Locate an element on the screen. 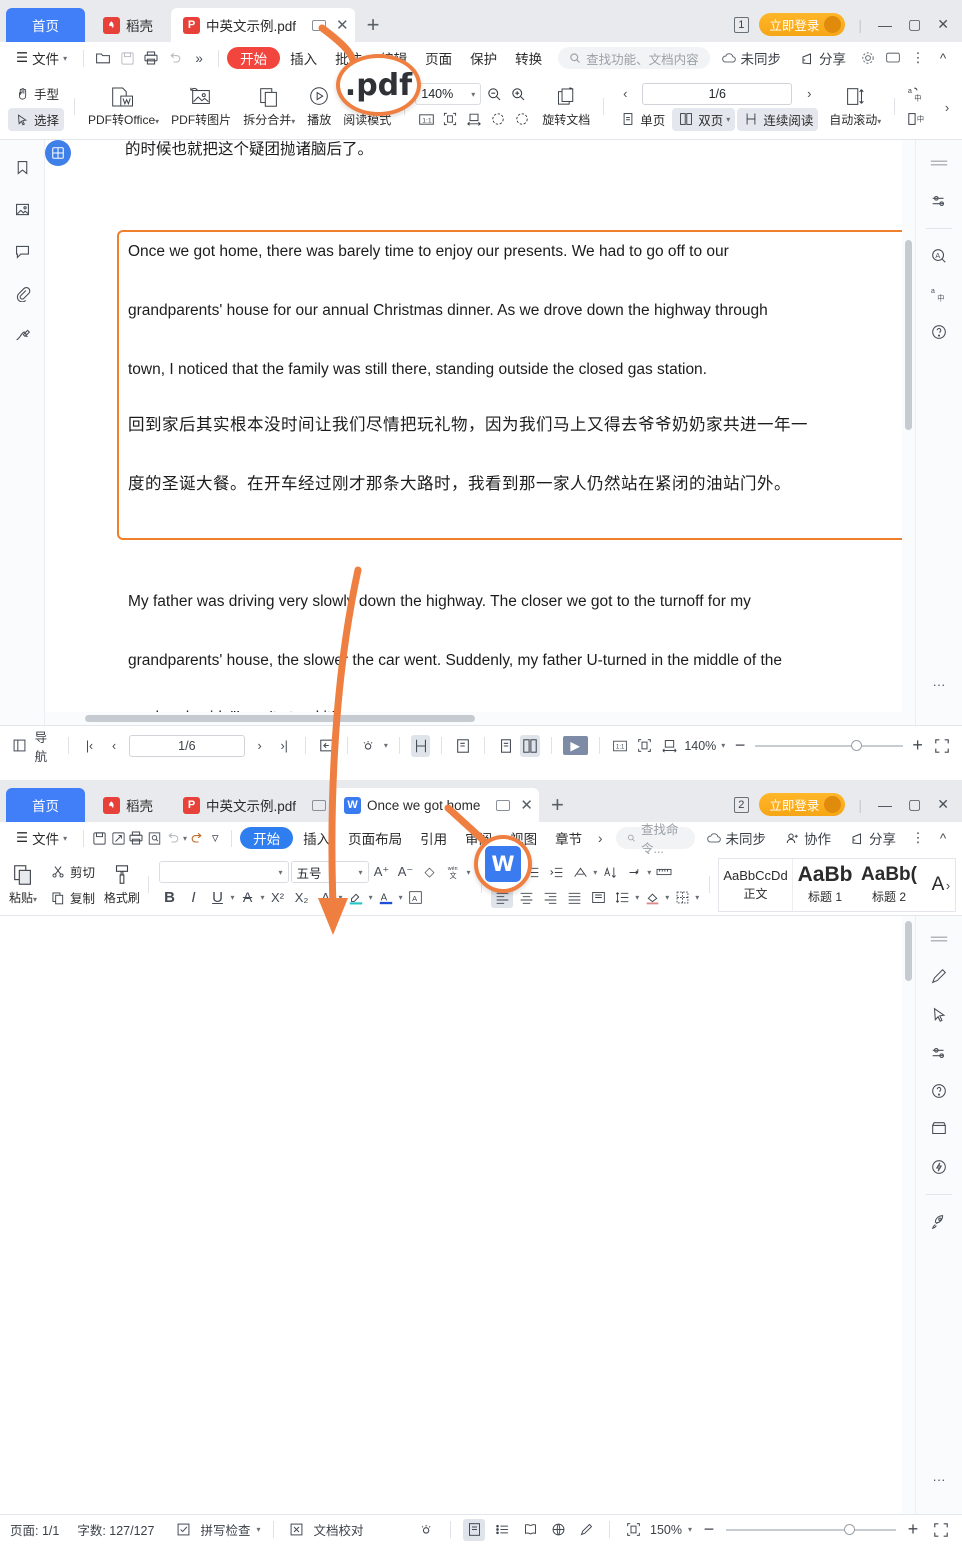  split-merge-button: 拆分合并▾ is located at coordinates (269, 107).